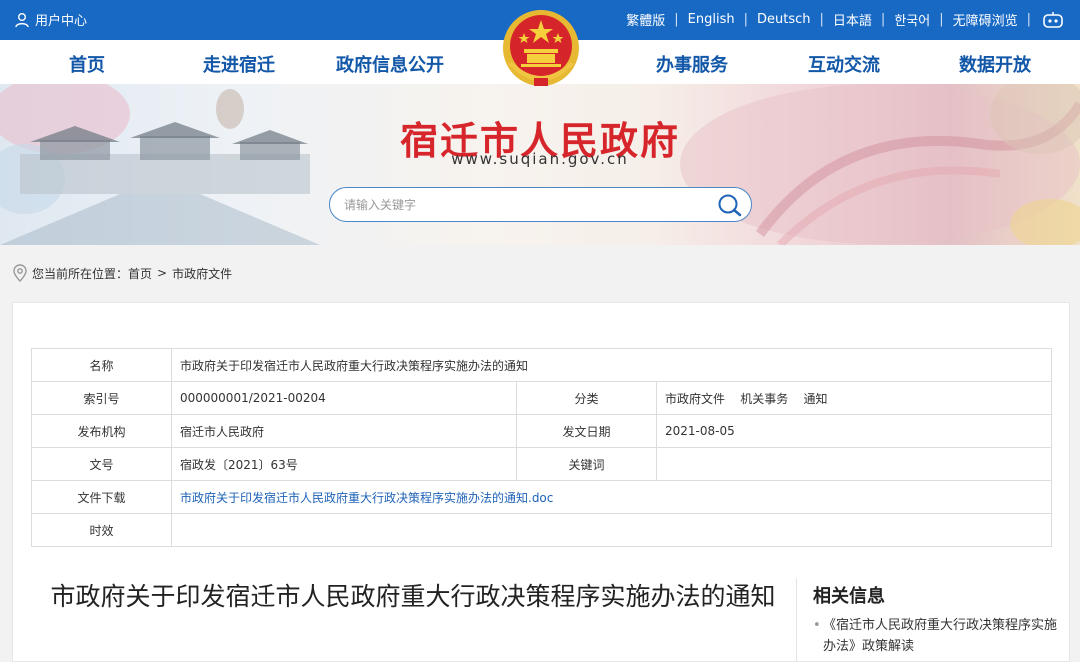  Describe the element at coordinates (611, 365) in the screenshot. I see `name-value: 市政府关于印发宿迁市人民政府重大行政决策程序实施办法的通知` at that location.